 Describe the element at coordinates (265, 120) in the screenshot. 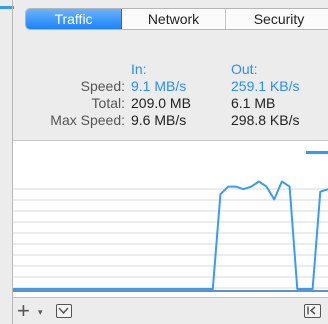

I see `max-speed-out-value: 298.8 KB/s` at that location.